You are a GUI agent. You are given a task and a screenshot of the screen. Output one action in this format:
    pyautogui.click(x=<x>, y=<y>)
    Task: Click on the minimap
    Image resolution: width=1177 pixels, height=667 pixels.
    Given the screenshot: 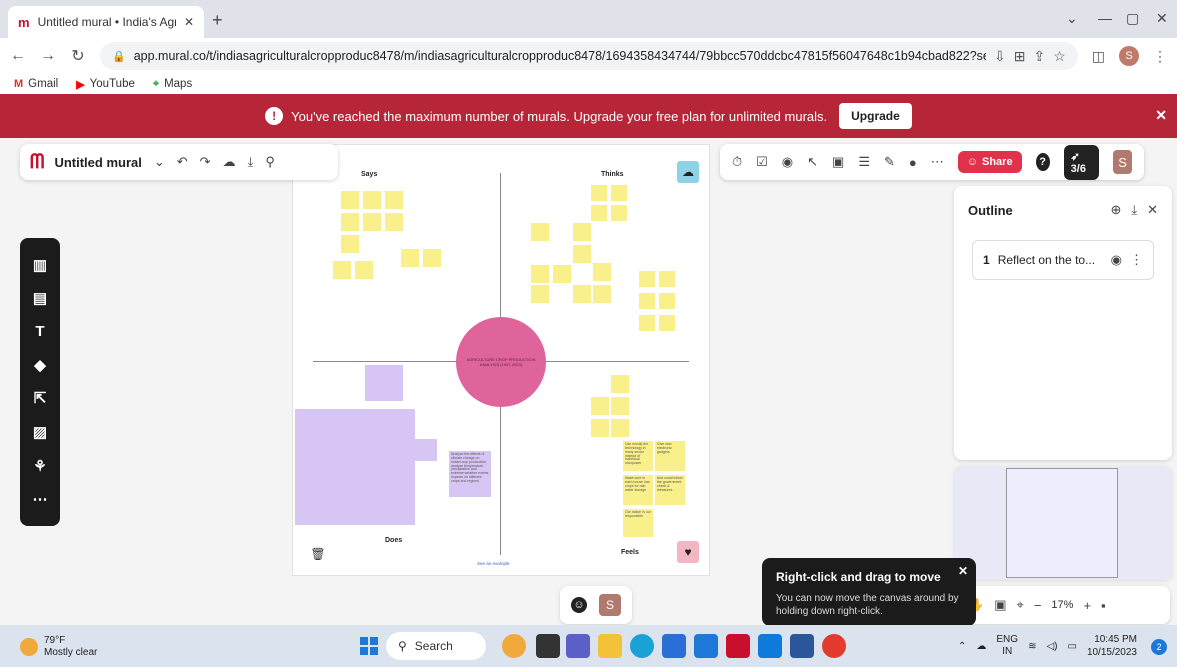 What is the action you would take?
    pyautogui.click(x=1063, y=523)
    